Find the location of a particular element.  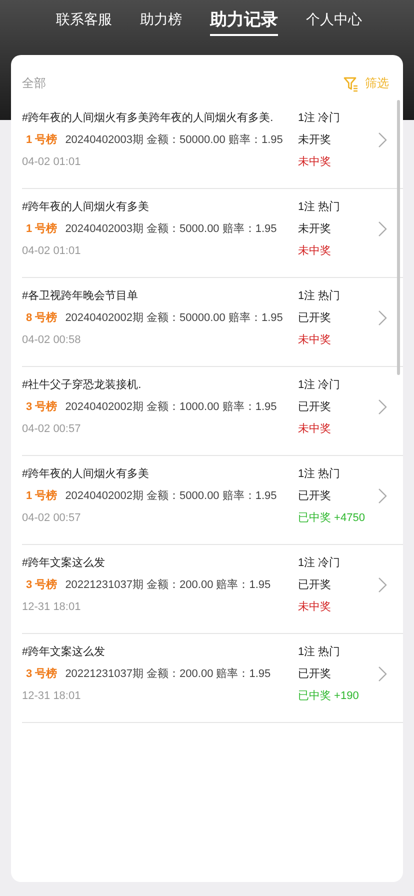

bet-detail: 3 号榜 20240402002期 金额：1000.00 赔率：1.95 is located at coordinates (151, 407).